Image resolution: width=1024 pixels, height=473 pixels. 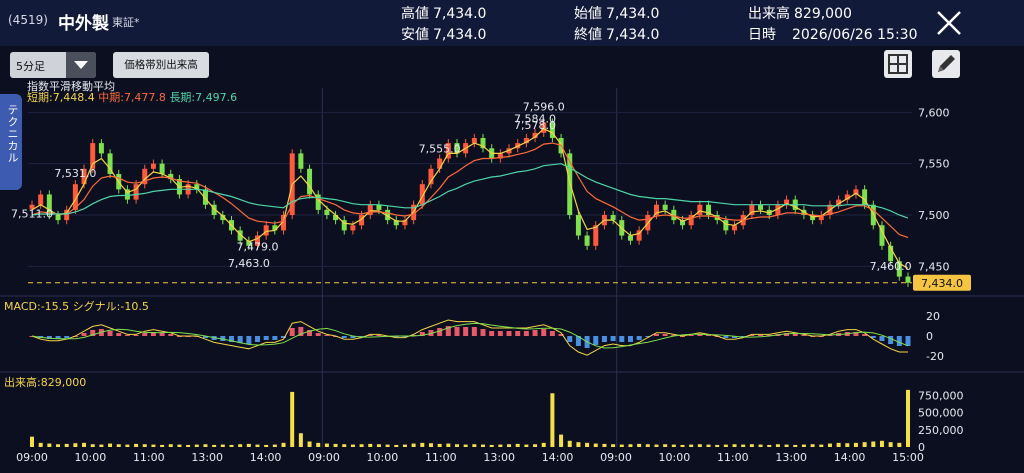 What do you see at coordinates (249, 263) in the screenshot?
I see `price-annotation: 7,463.0` at bounding box center [249, 263].